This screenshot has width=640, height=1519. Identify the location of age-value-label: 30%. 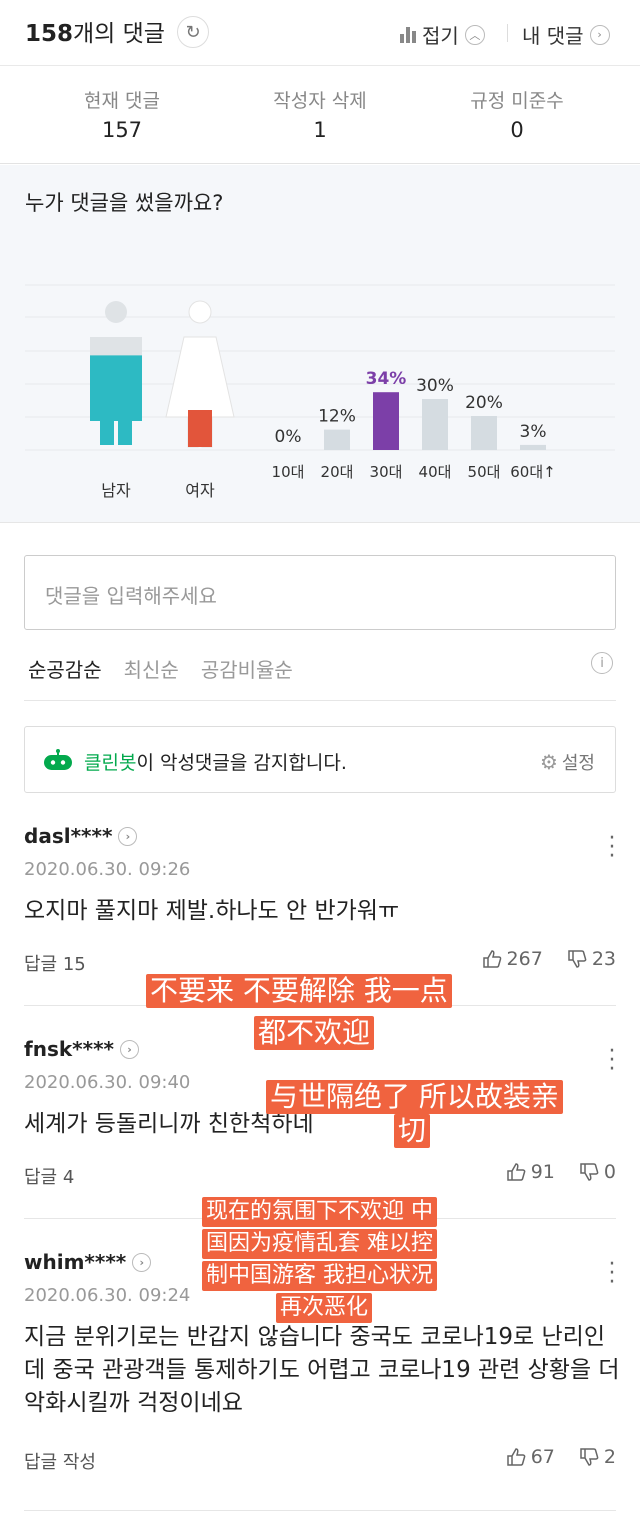
(435, 386).